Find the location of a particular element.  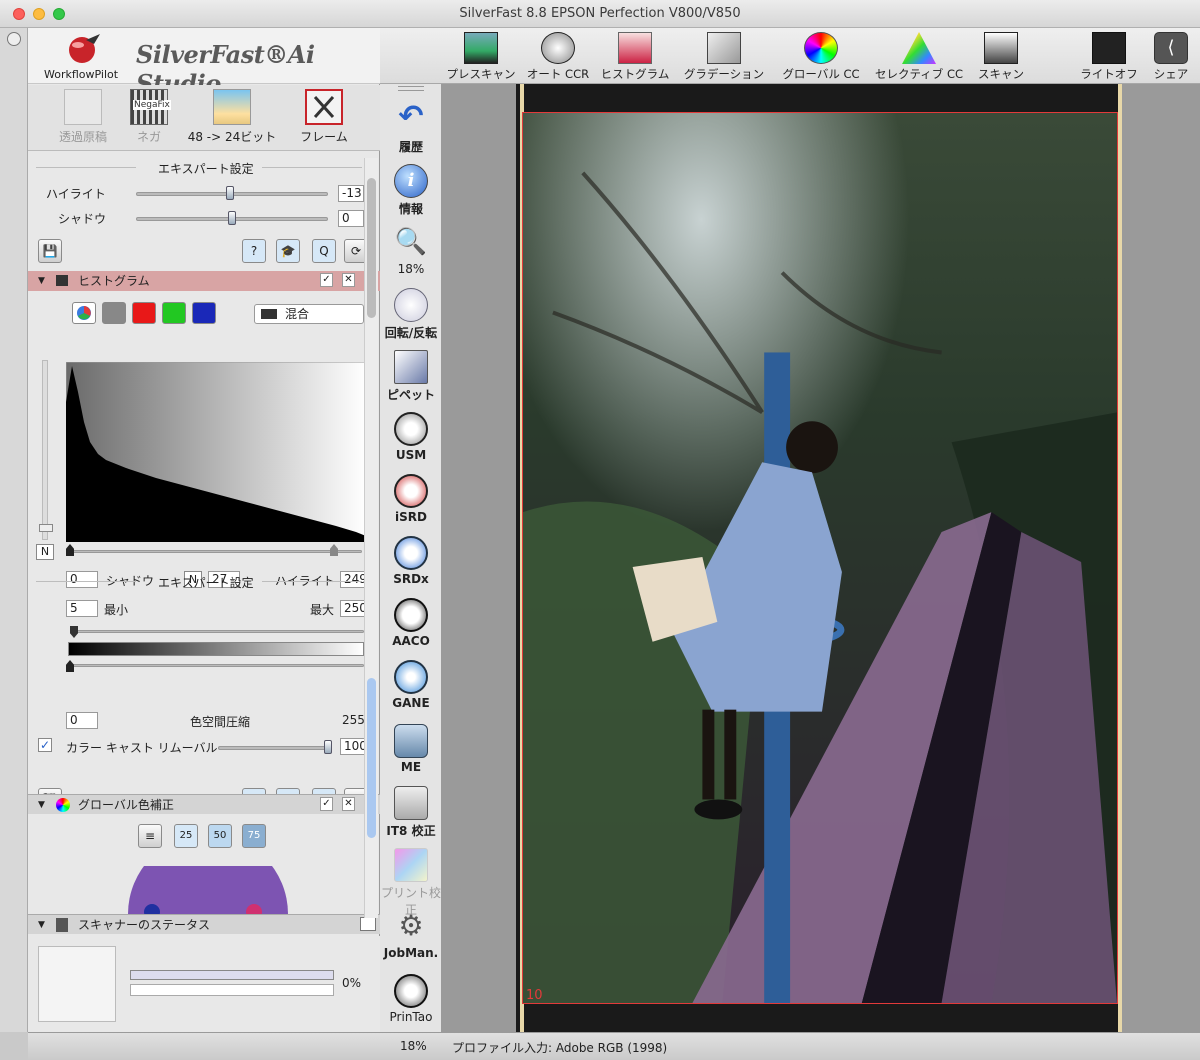

mode-frame: フレーム is located at coordinates (324, 117).